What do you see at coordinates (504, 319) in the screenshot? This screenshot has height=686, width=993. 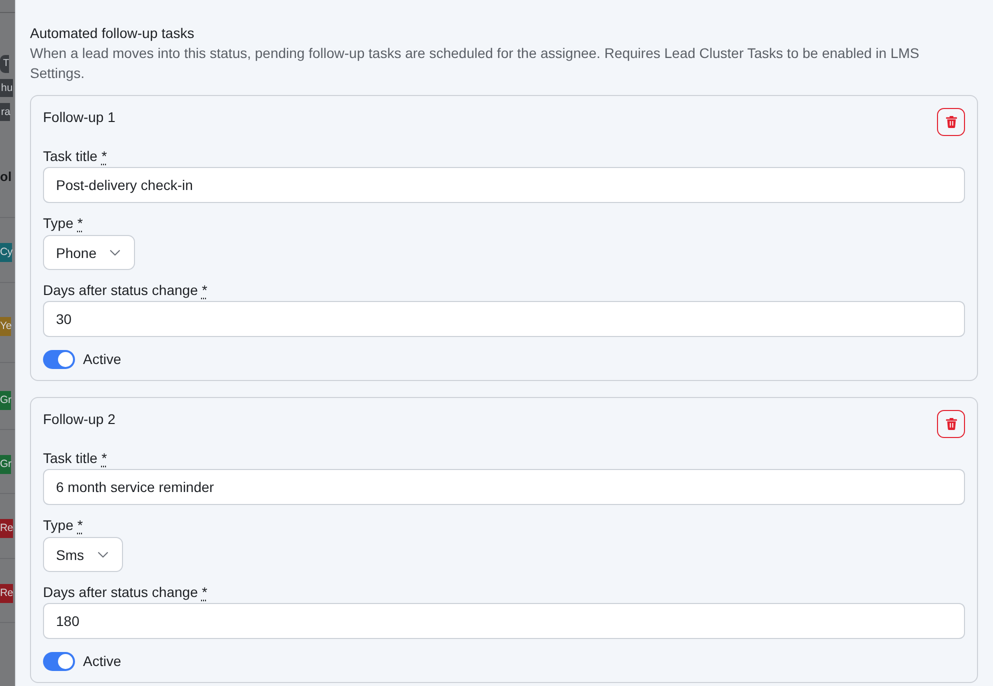 I see `text-field: 30` at bounding box center [504, 319].